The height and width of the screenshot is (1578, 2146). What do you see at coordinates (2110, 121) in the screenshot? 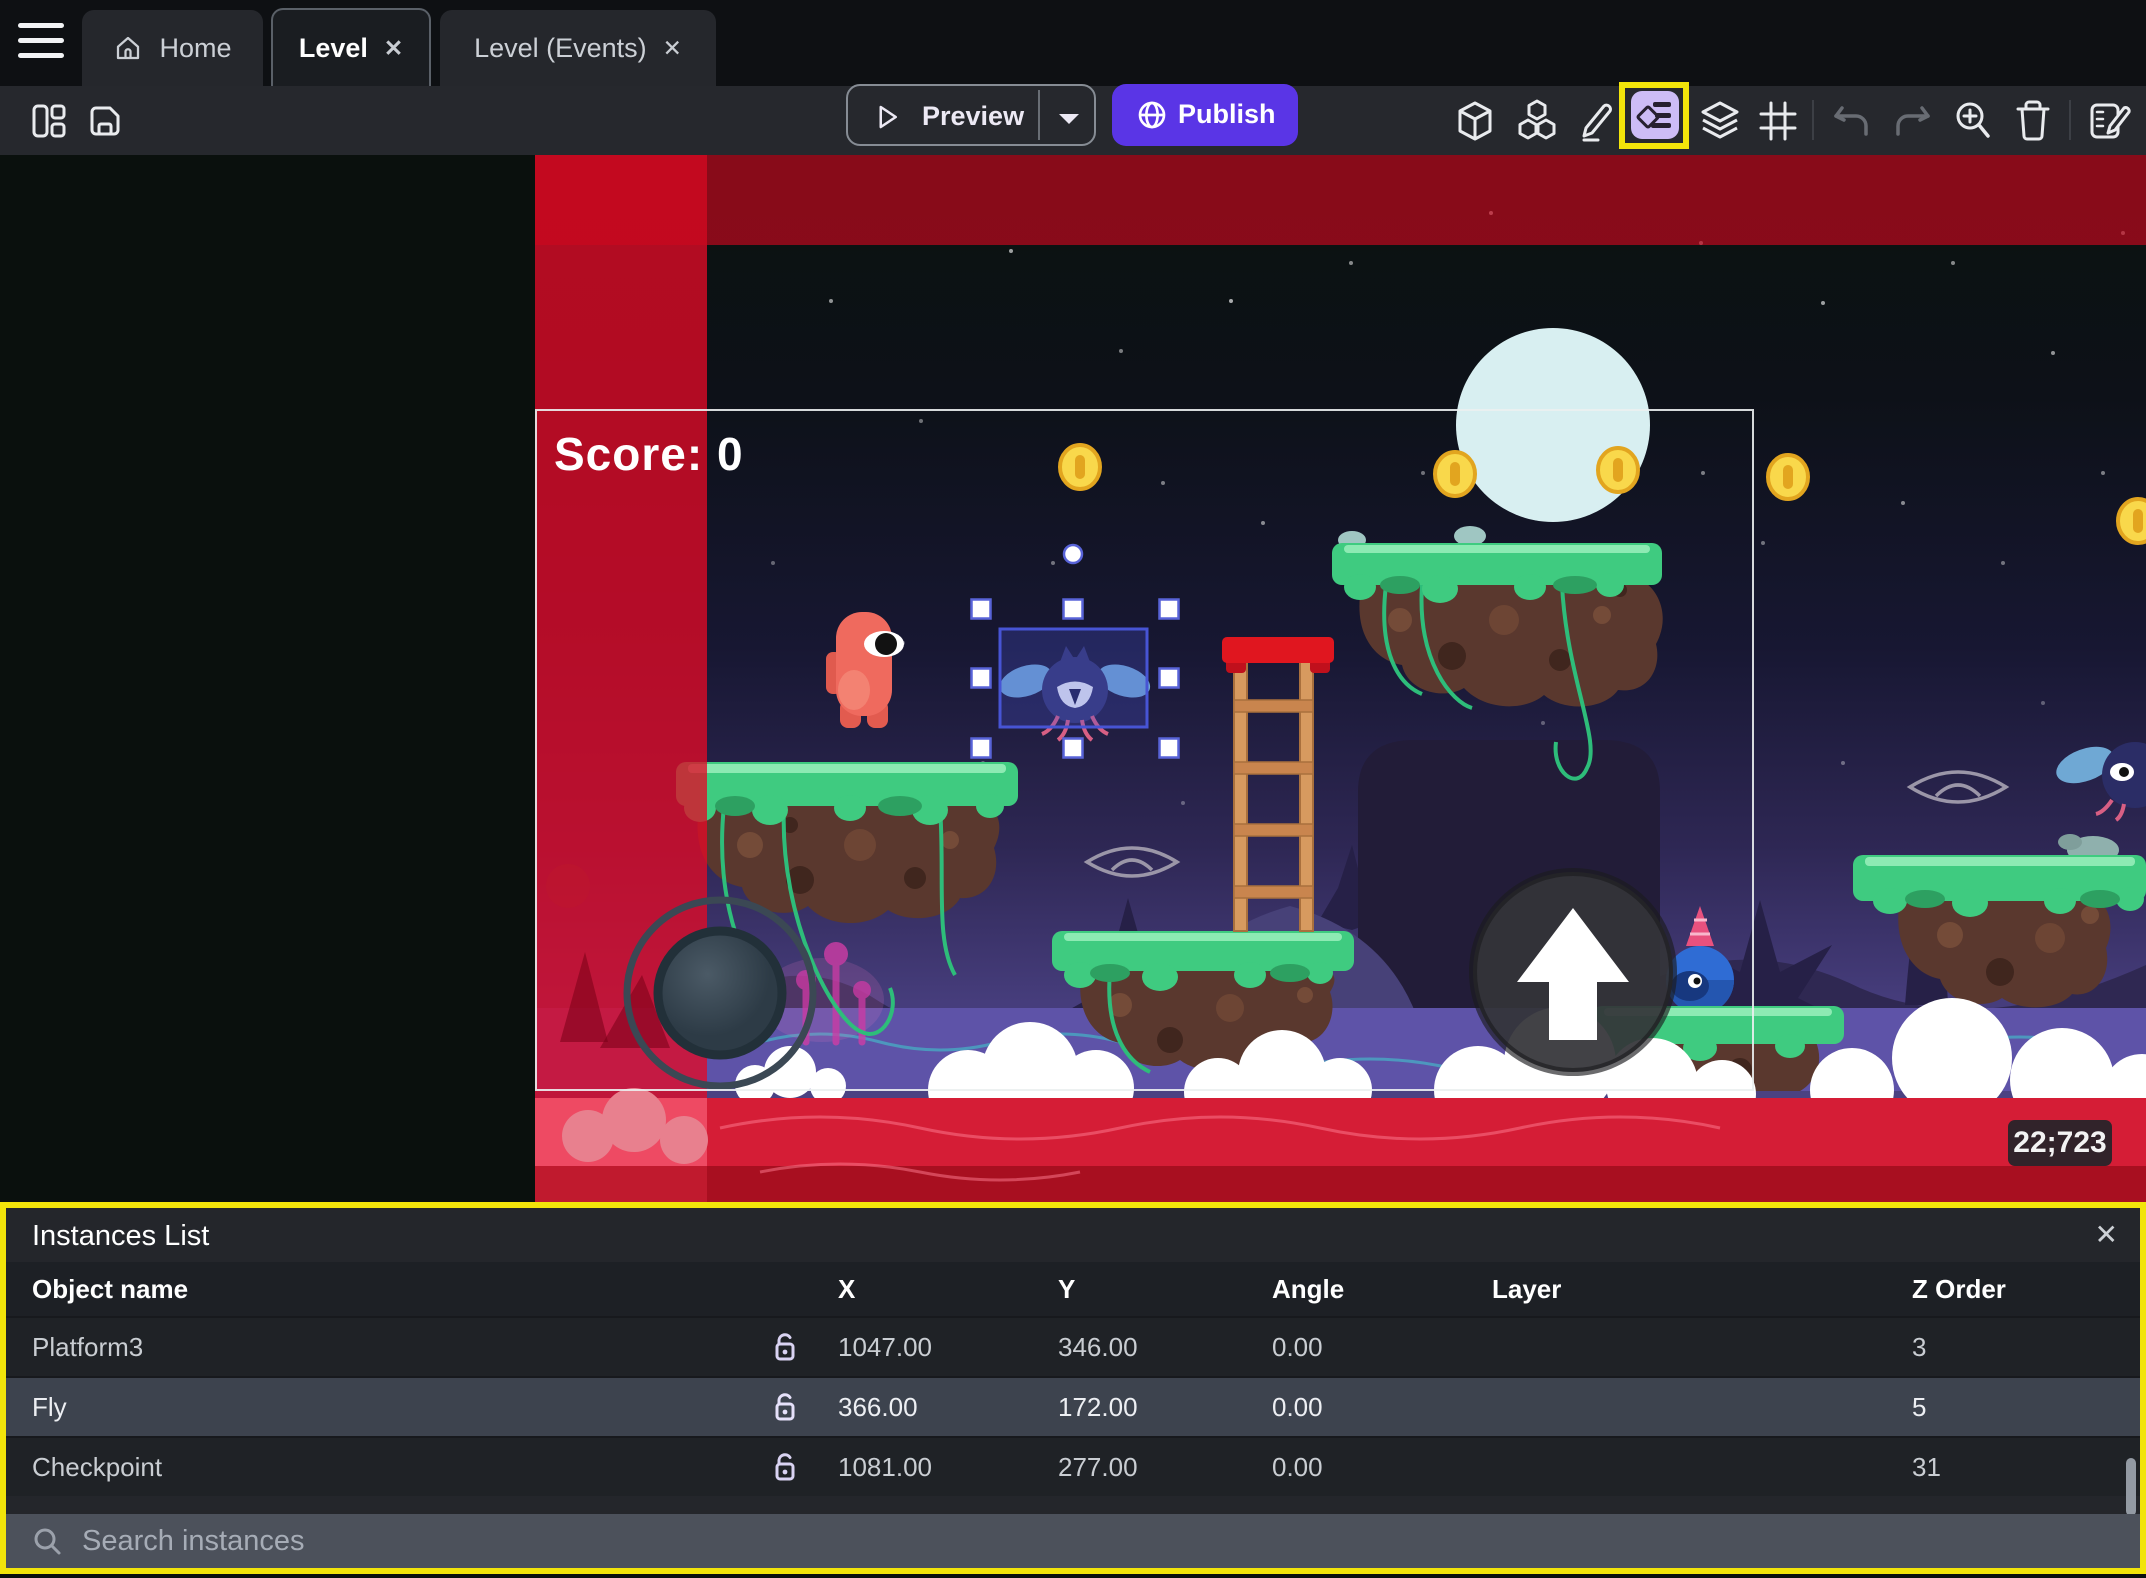
I see `scene-properties-icon` at bounding box center [2110, 121].